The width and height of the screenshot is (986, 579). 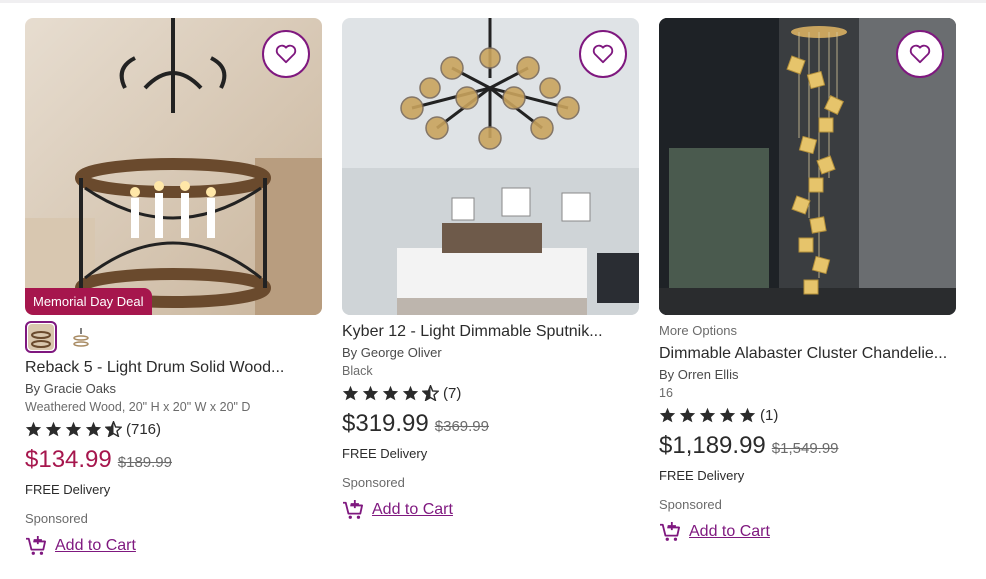 What do you see at coordinates (144, 462) in the screenshot?
I see `was-price: $189.99` at bounding box center [144, 462].